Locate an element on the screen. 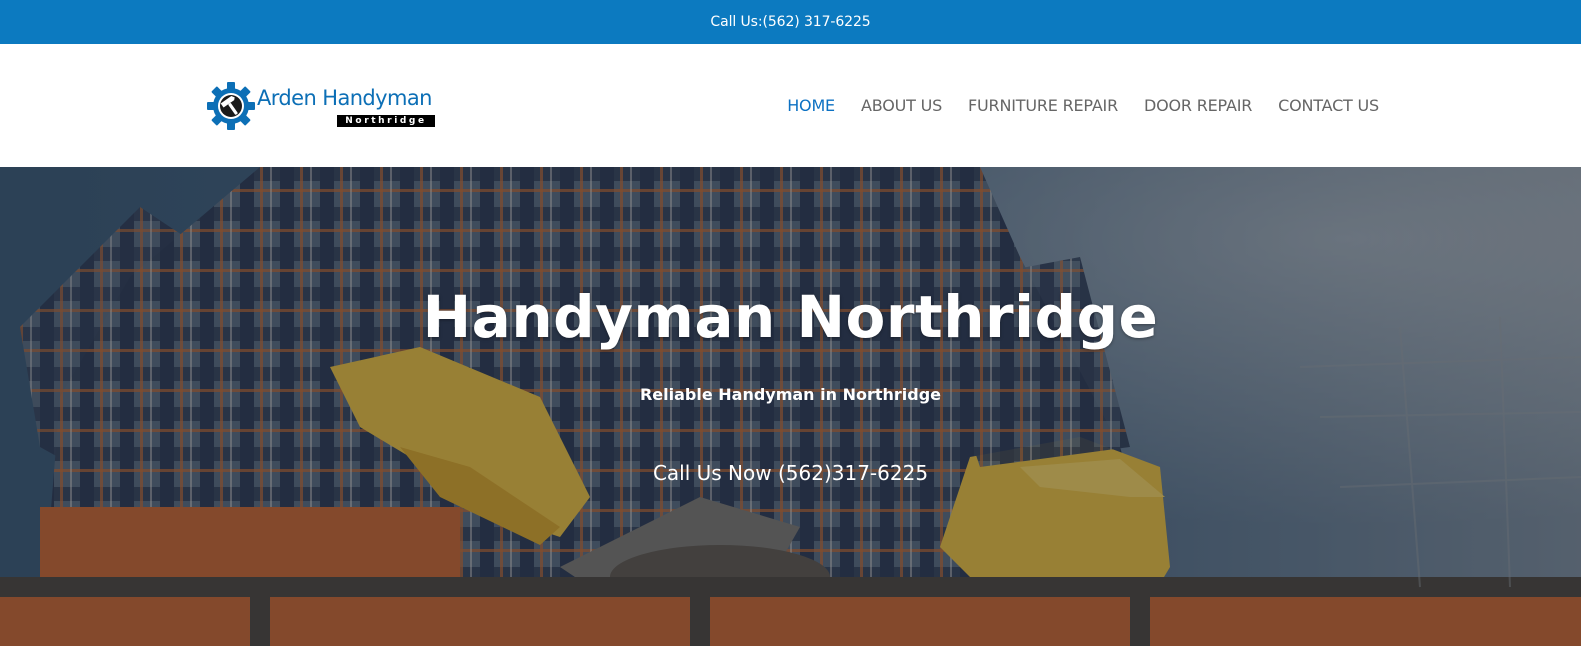 The image size is (1581, 646). gear-hammer-icon is located at coordinates (231, 106).